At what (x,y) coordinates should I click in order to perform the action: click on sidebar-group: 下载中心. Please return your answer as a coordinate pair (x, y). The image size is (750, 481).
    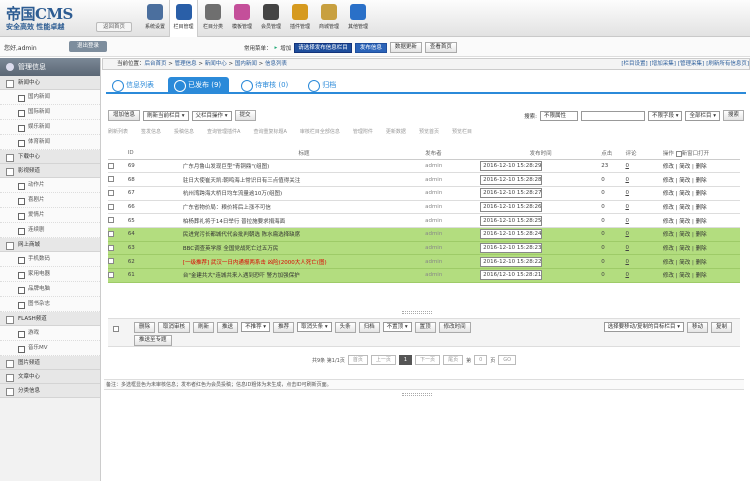
    Looking at the image, I should click on (50, 157).